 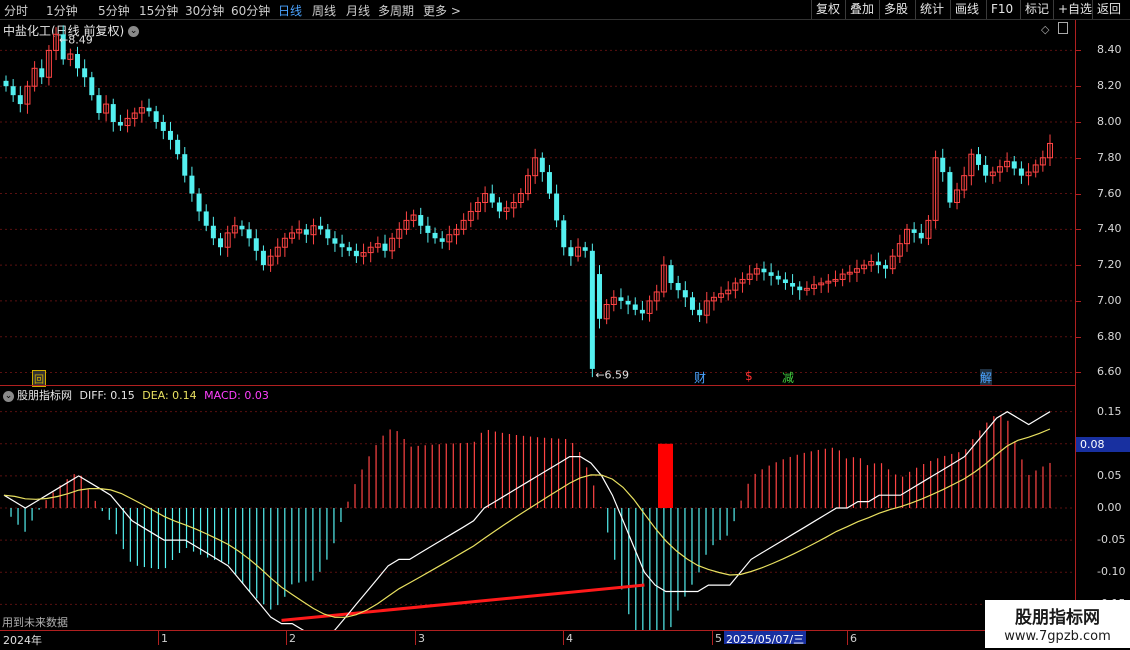 What do you see at coordinates (1057, 624) in the screenshot?
I see `watermark-logo: 股朋指标网 www.7gpzb.com` at bounding box center [1057, 624].